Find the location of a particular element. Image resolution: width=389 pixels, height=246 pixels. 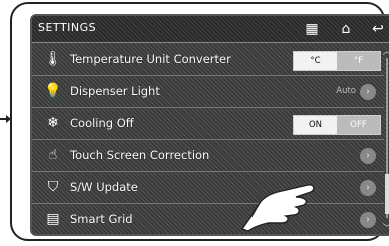

temperature-unit-toggle: °C °F is located at coordinates (337, 61).